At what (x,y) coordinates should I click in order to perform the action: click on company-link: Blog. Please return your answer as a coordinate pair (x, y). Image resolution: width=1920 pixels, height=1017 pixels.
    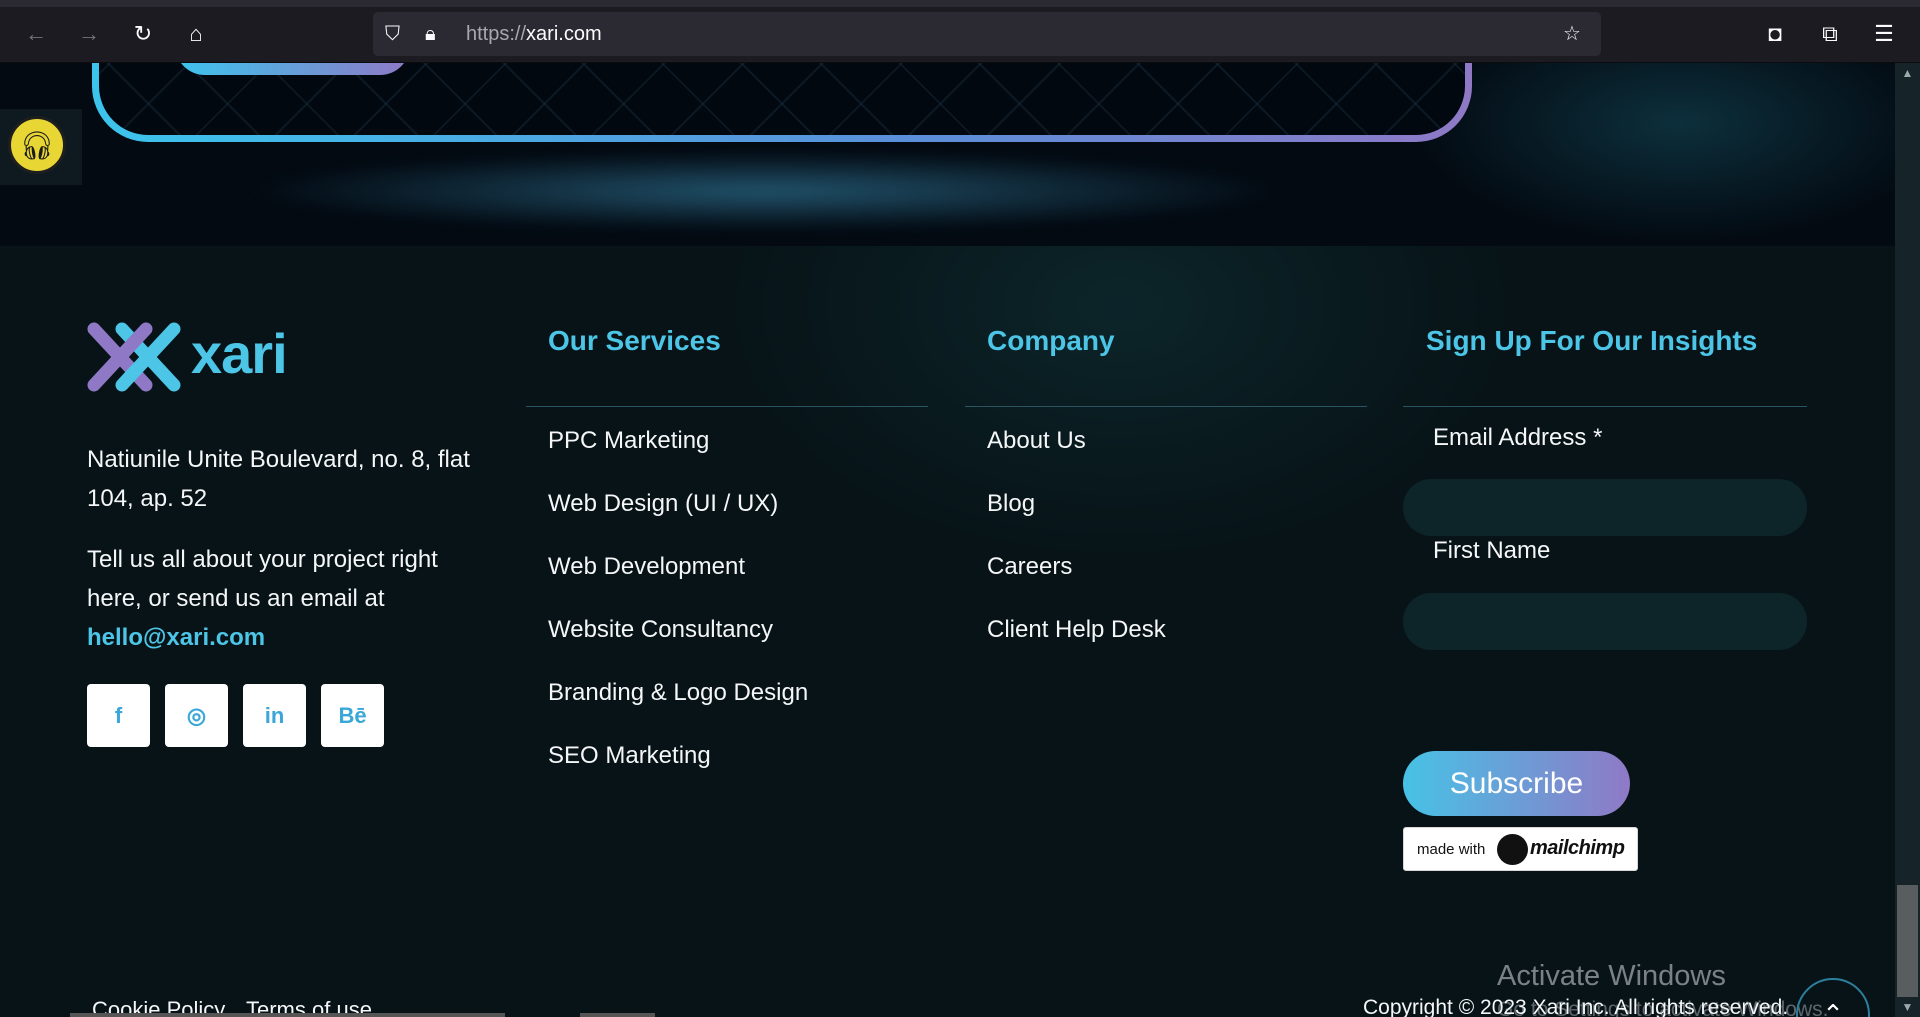
    Looking at the image, I should click on (1076, 519).